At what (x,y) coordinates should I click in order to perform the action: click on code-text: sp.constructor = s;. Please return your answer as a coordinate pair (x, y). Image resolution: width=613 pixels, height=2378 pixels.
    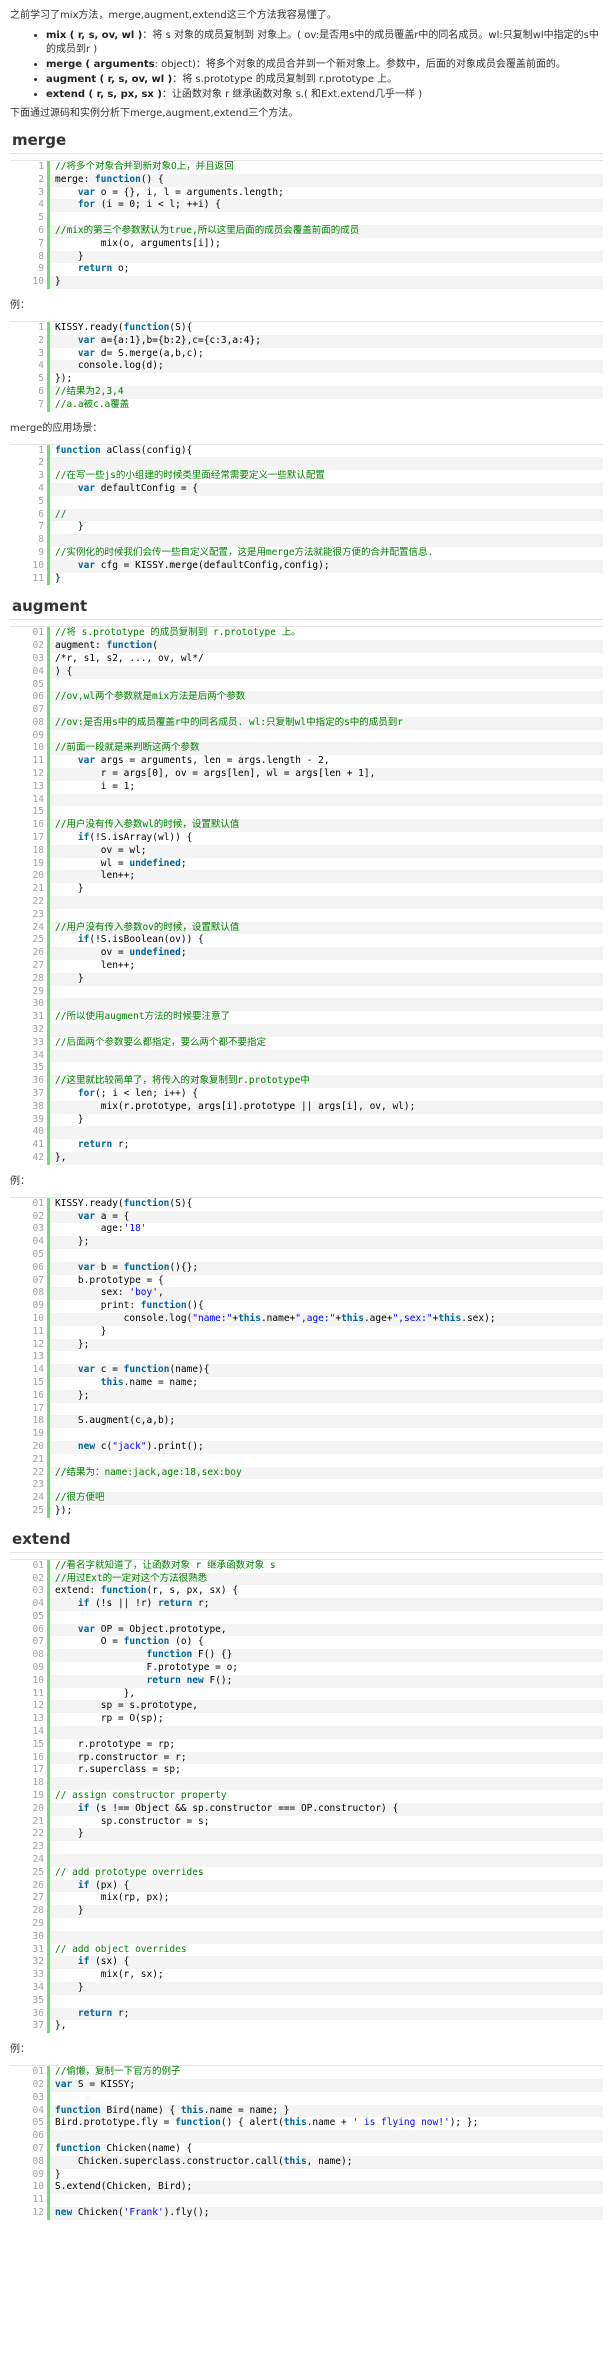
    Looking at the image, I should click on (132, 1821).